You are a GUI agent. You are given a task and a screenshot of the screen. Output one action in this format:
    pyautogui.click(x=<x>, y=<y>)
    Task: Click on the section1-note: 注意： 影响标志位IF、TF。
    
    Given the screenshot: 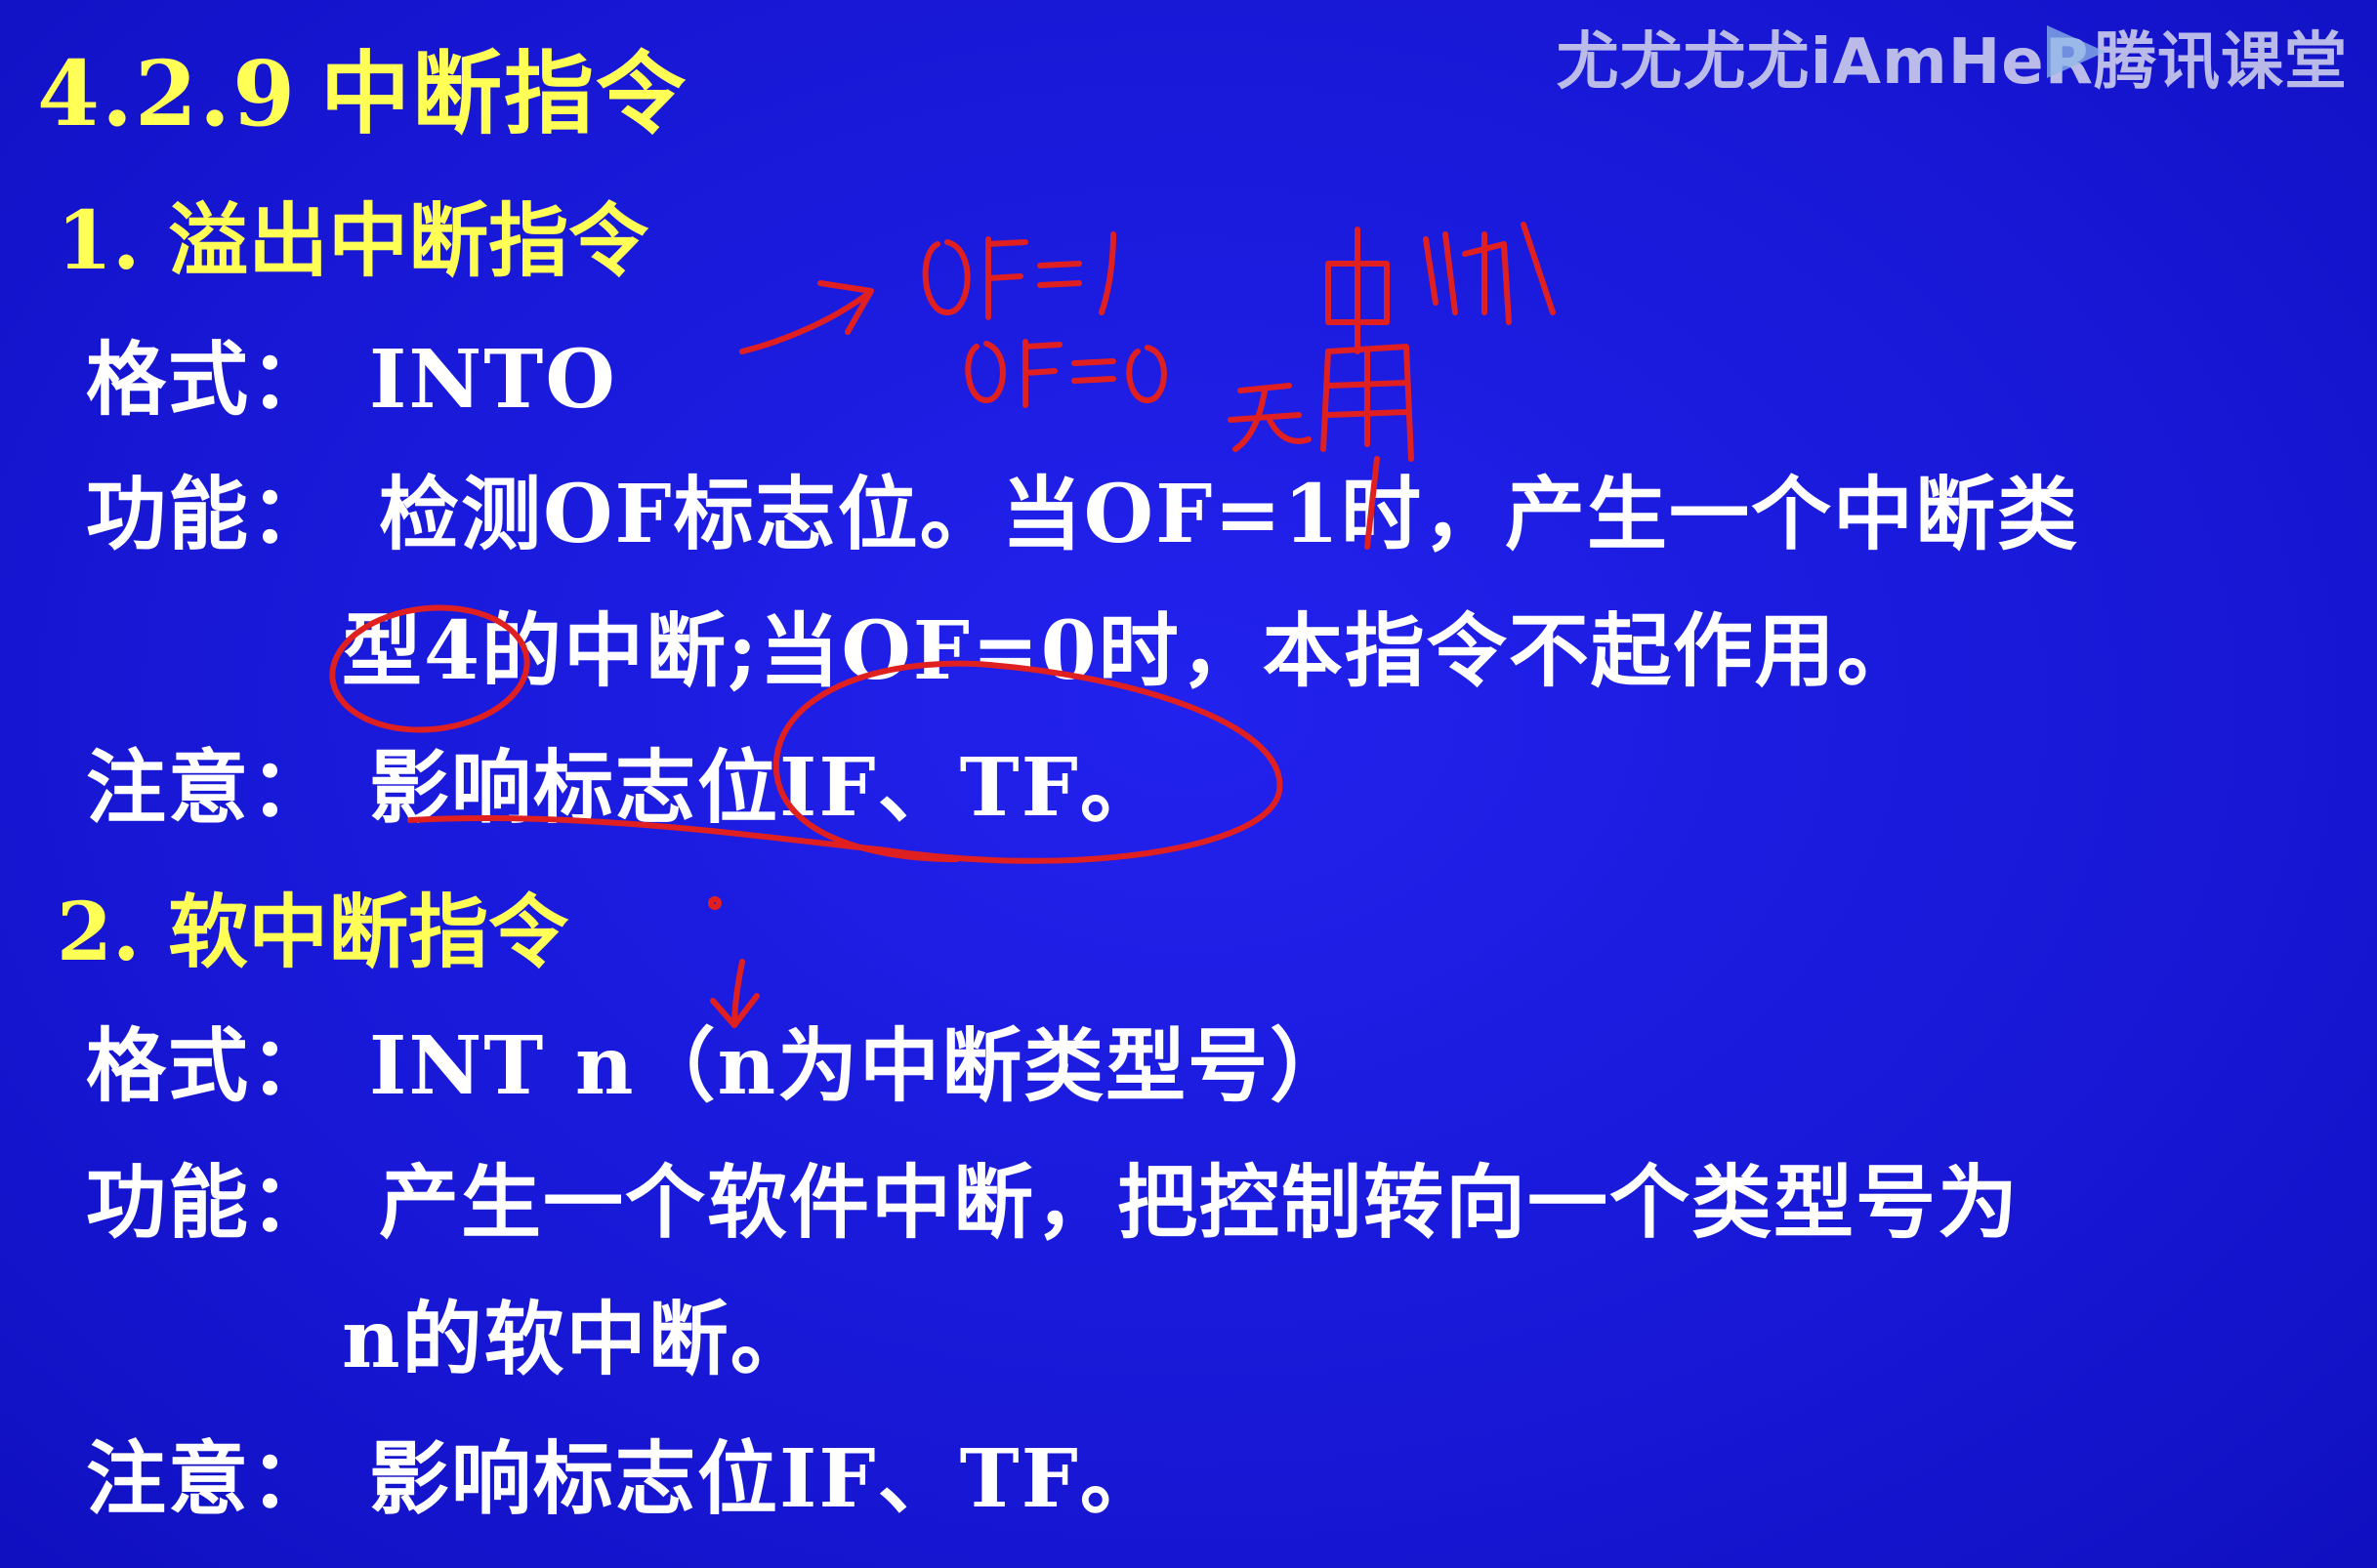 What is the action you would take?
    pyautogui.click(x=624, y=780)
    